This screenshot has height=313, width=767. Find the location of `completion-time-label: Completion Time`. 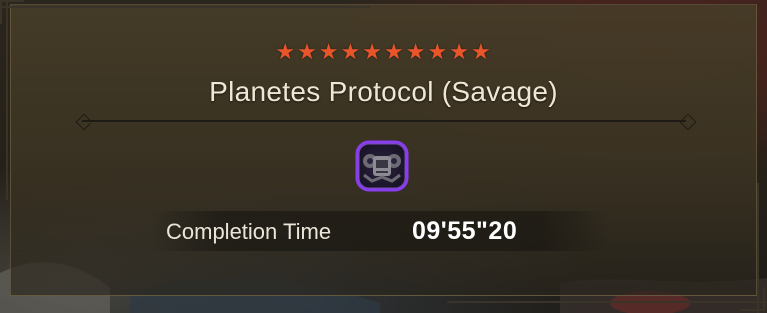

completion-time-label: Completion Time is located at coordinates (249, 231).